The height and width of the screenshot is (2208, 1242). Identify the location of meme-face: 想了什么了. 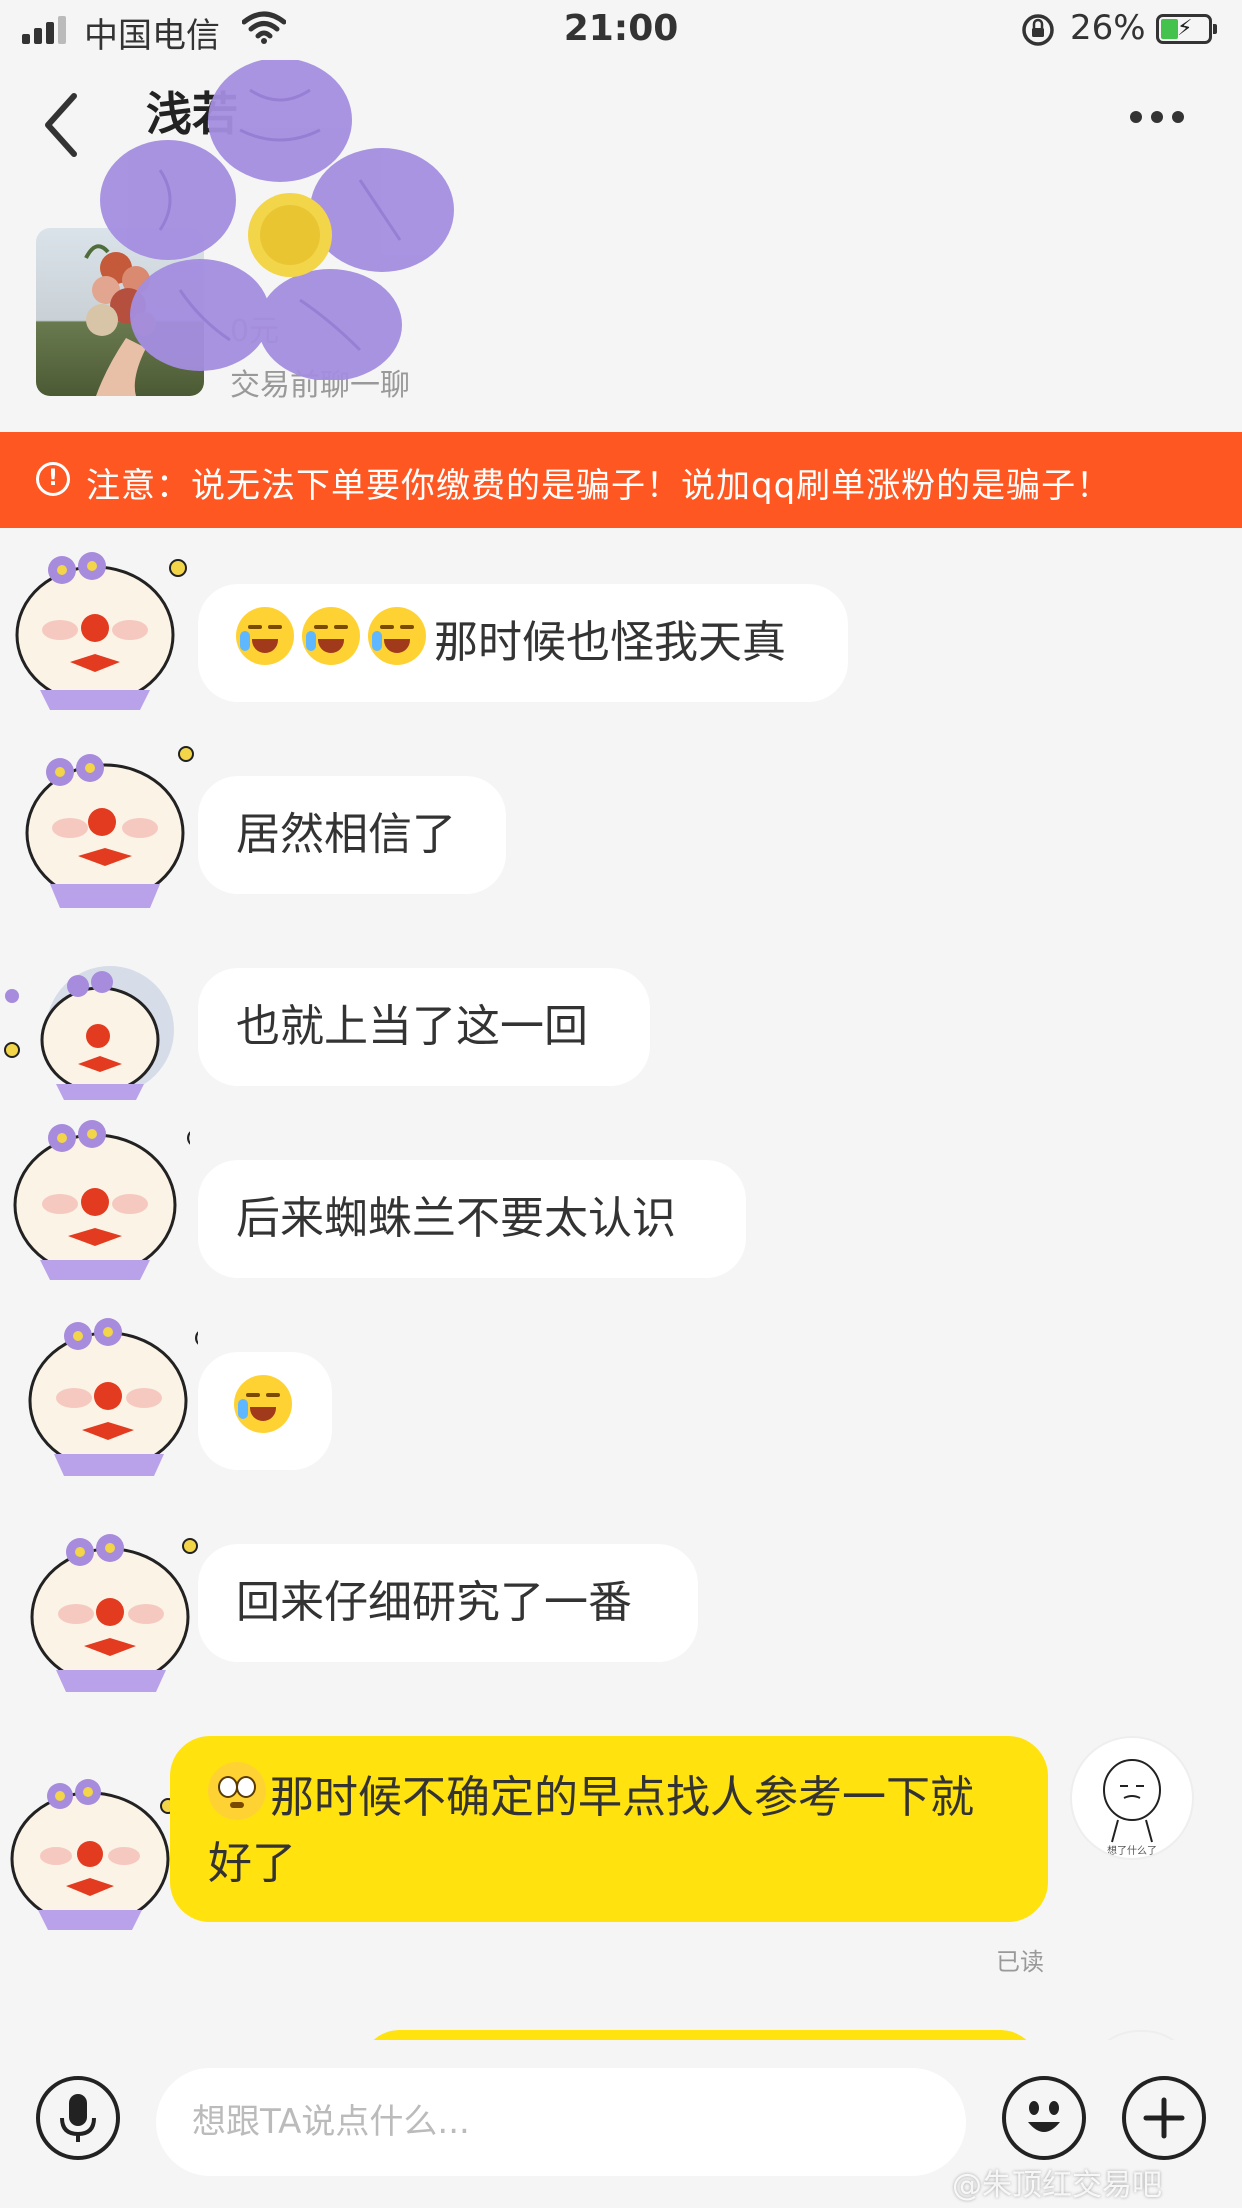
(1132, 1808).